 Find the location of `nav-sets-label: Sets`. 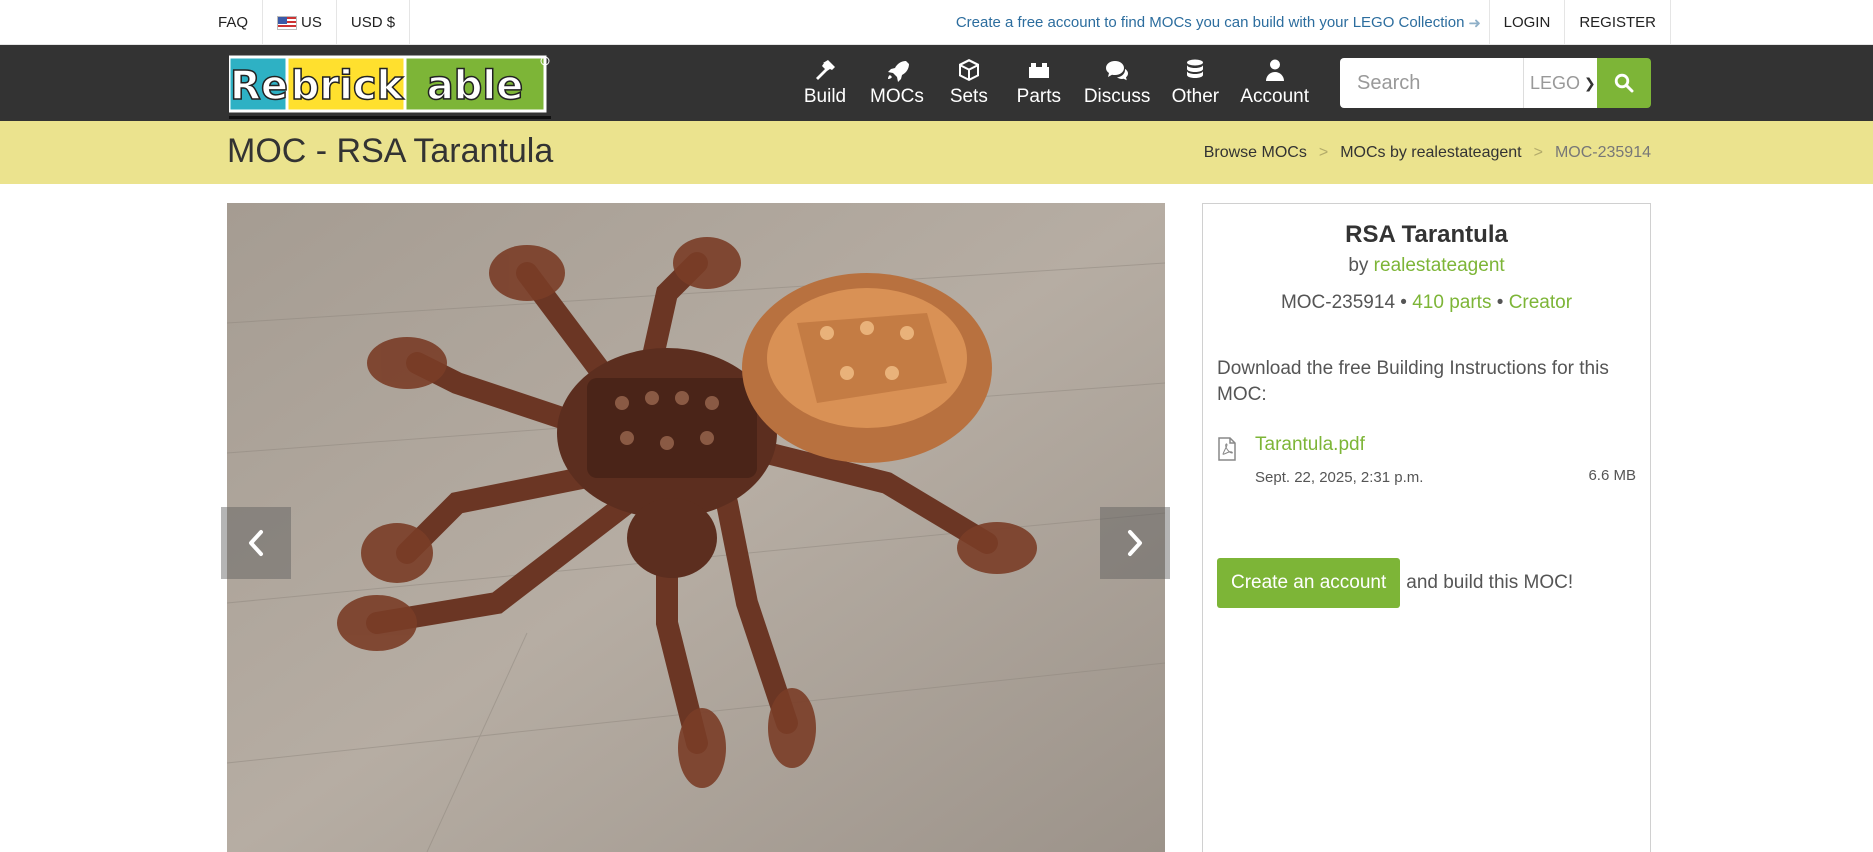

nav-sets-label: Sets is located at coordinates (968, 96).